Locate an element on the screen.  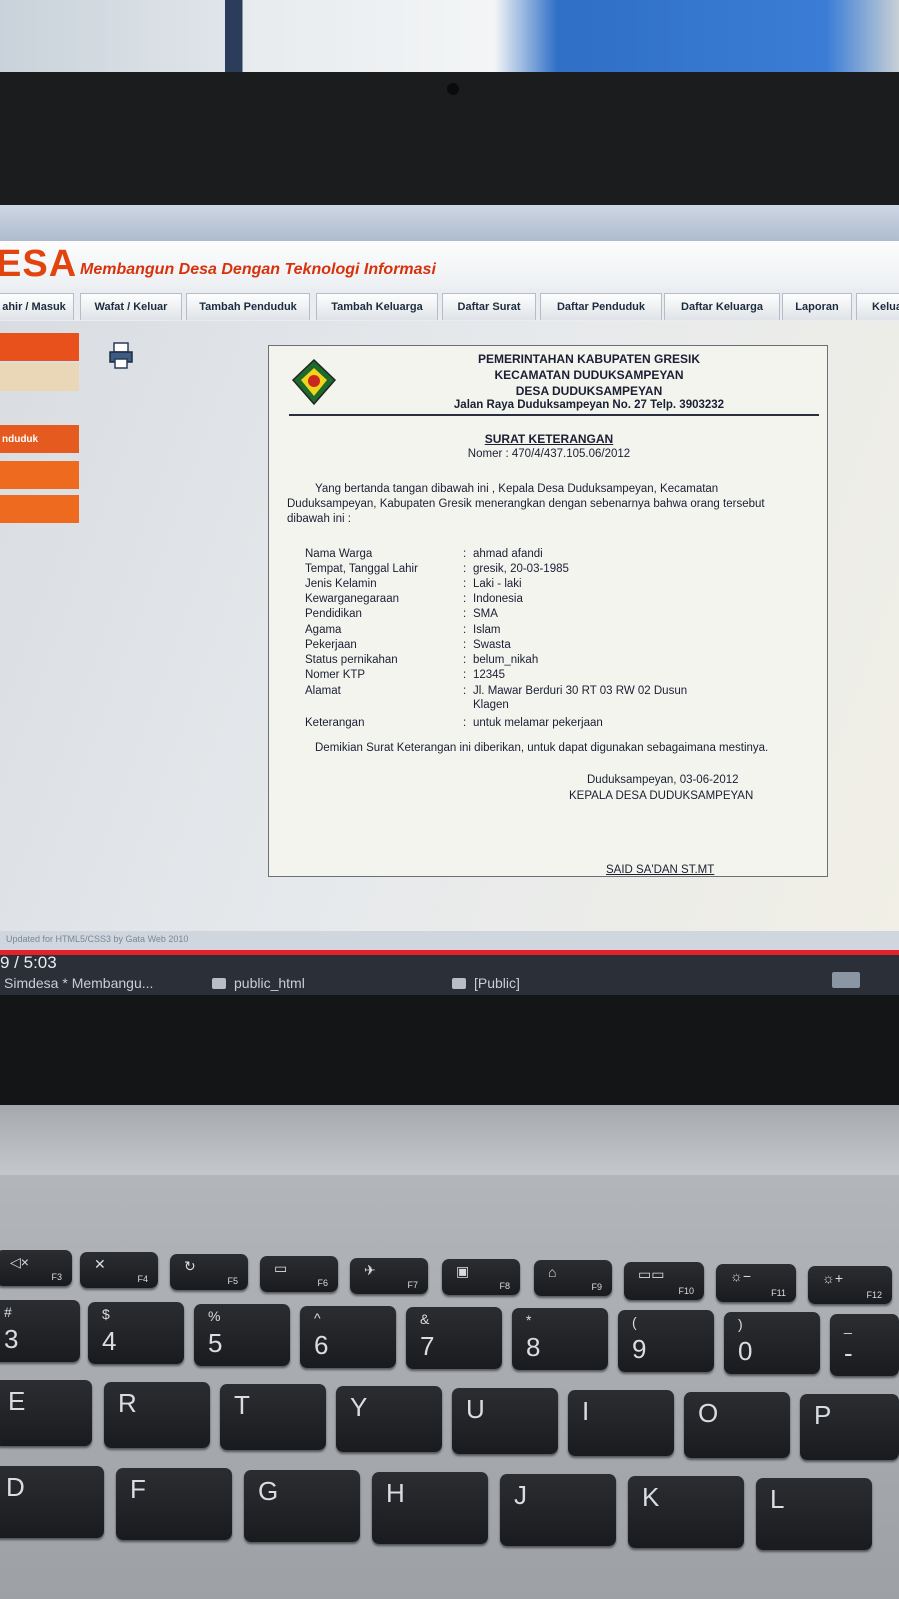
key-label: 3 is located at coordinates (11, 1339).